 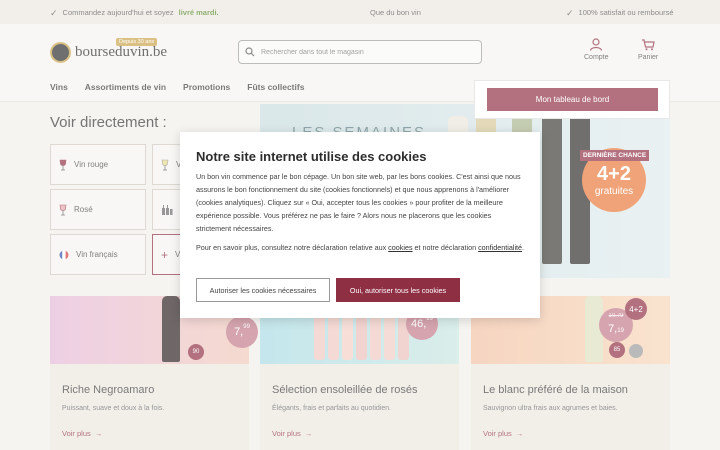 What do you see at coordinates (445, 247) in the screenshot?
I see `more-info-text: et notre déclaration` at bounding box center [445, 247].